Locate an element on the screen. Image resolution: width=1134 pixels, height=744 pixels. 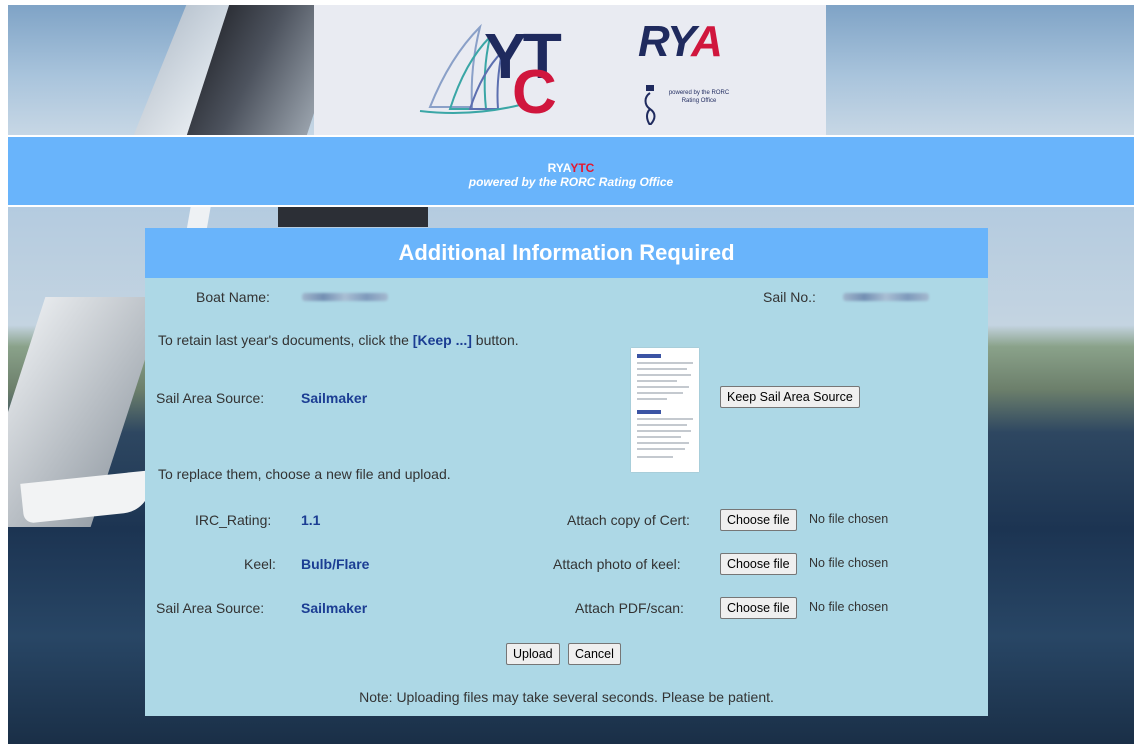
irc-rating-value: 1.1 is located at coordinates (311, 520).